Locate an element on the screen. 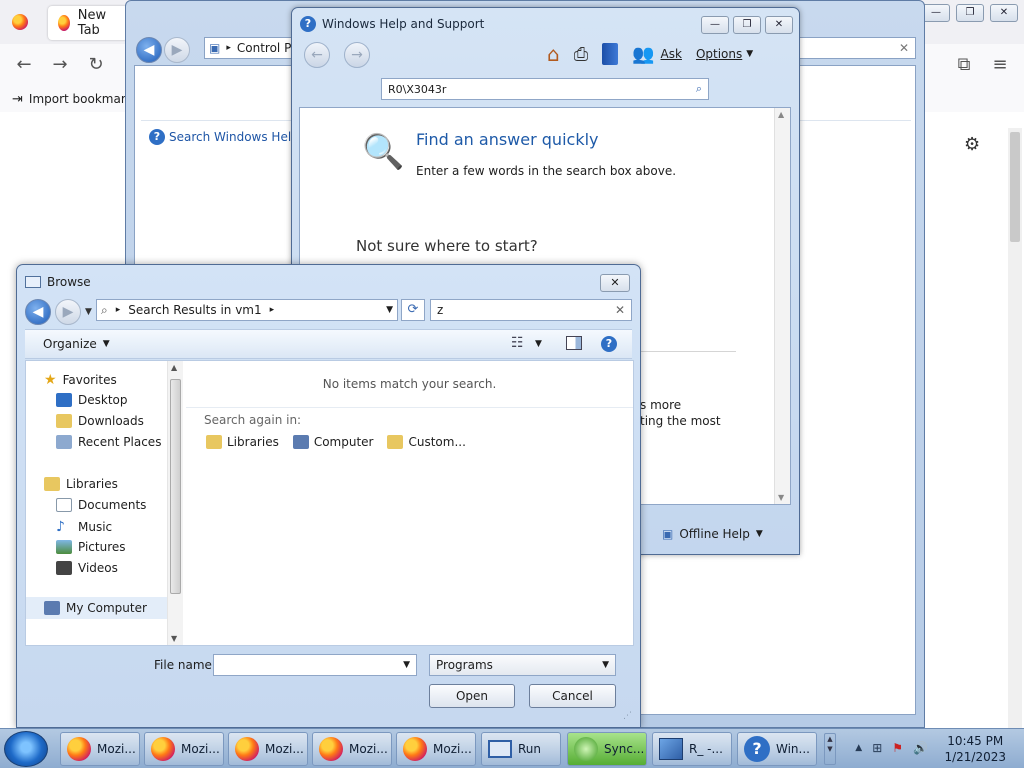 The width and height of the screenshot is (1024, 768). refresh-icon: ⟳ is located at coordinates (413, 310).